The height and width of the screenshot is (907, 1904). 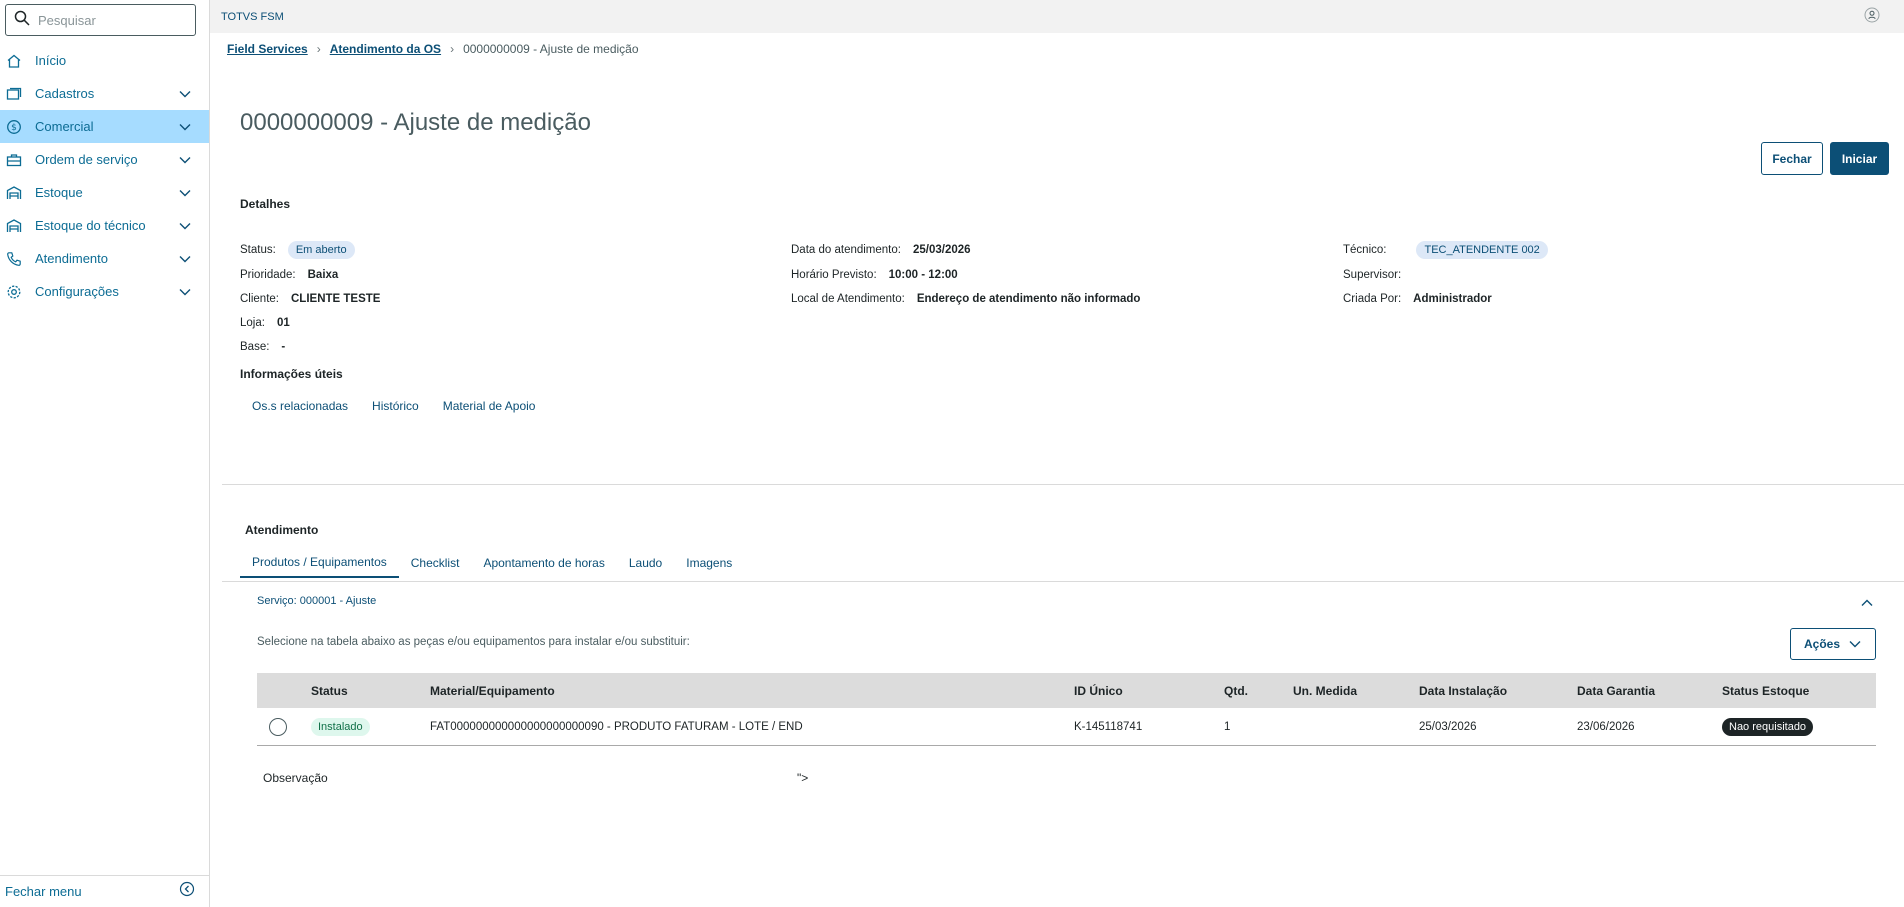 I want to click on field-value: Administrador, so click(x=1452, y=299).